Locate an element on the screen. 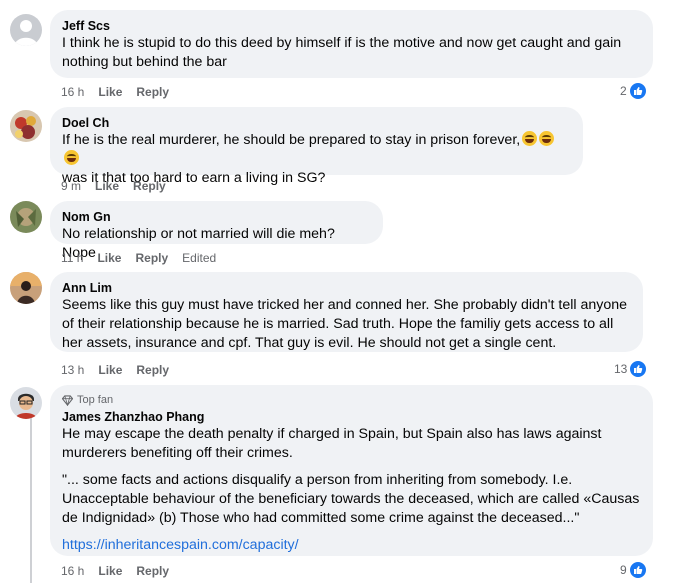 This screenshot has width=681, height=583. comment-actions: 11 h Like Reply Edited is located at coordinates (138, 258).